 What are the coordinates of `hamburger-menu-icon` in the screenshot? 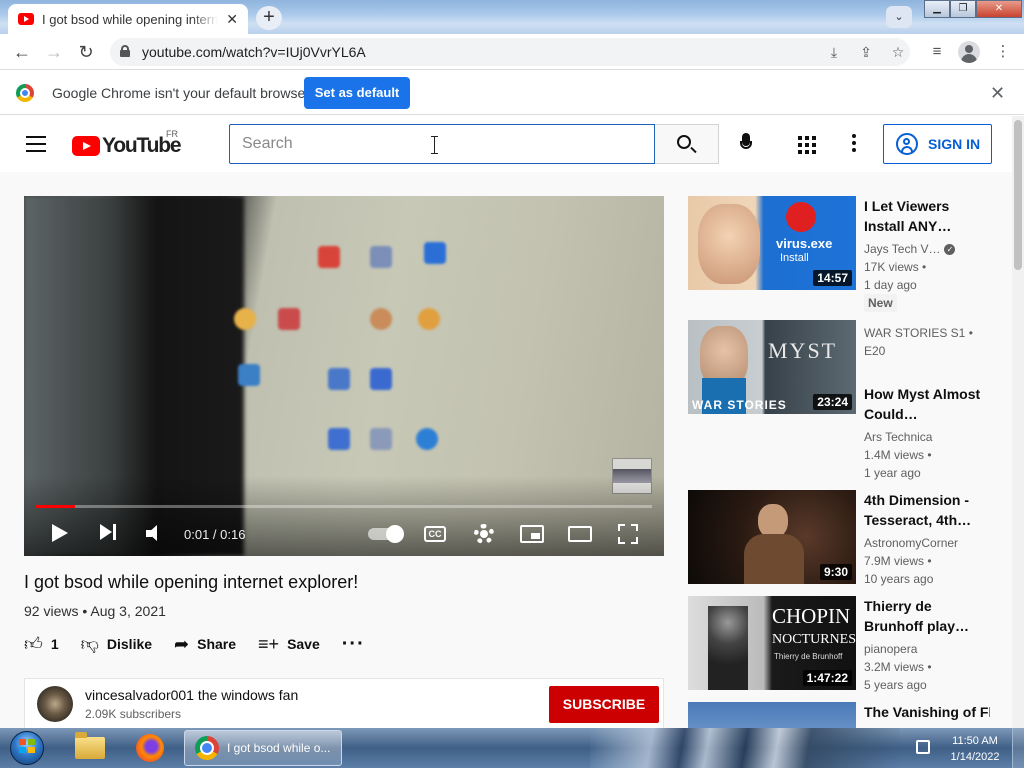 It's located at (36, 144).